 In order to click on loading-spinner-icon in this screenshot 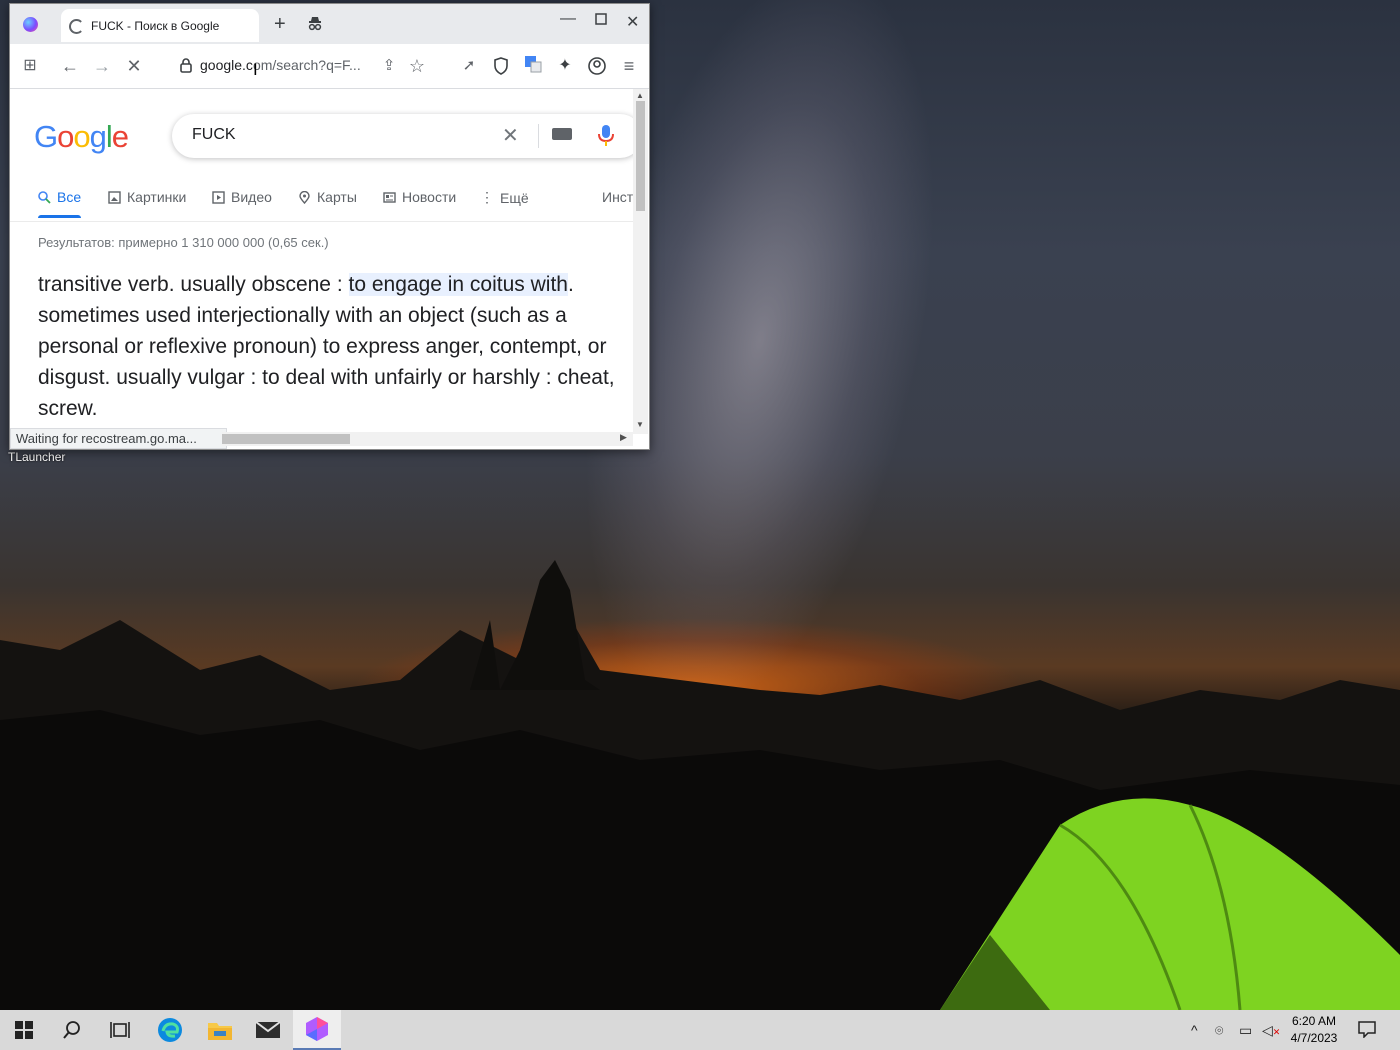, I will do `click(76, 26)`.